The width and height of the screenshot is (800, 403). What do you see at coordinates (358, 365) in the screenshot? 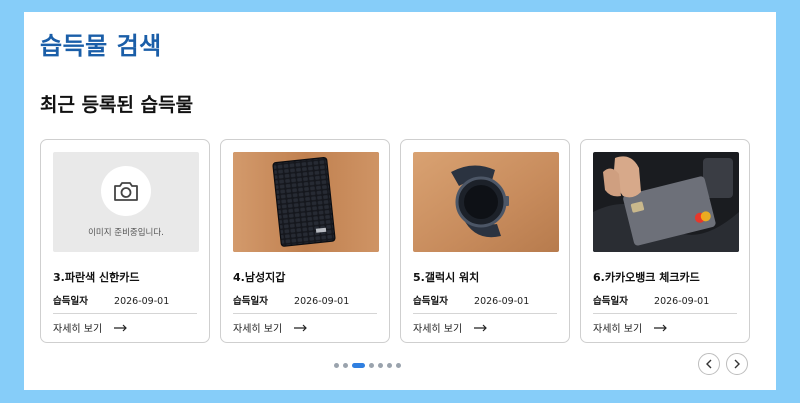
I see `page-dot-active` at bounding box center [358, 365].